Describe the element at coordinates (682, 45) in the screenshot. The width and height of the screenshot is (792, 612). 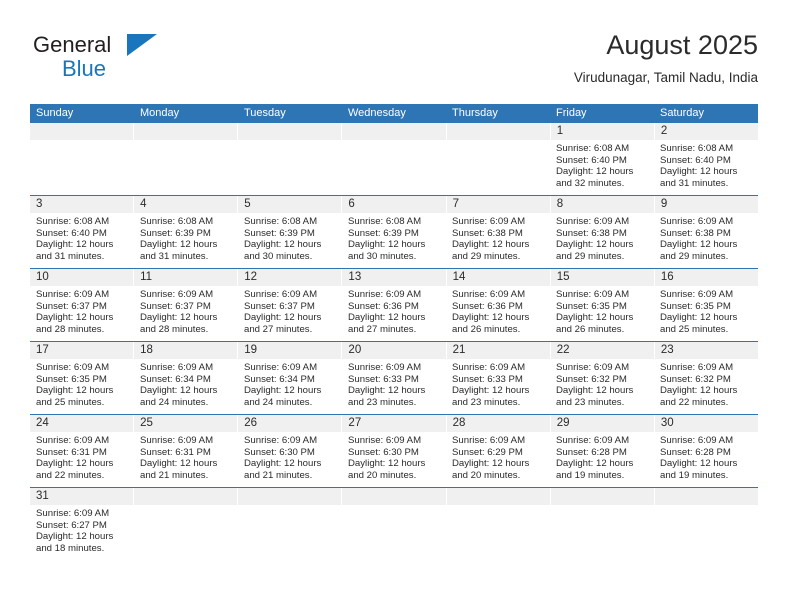
I see `page-title: August 2025` at that location.